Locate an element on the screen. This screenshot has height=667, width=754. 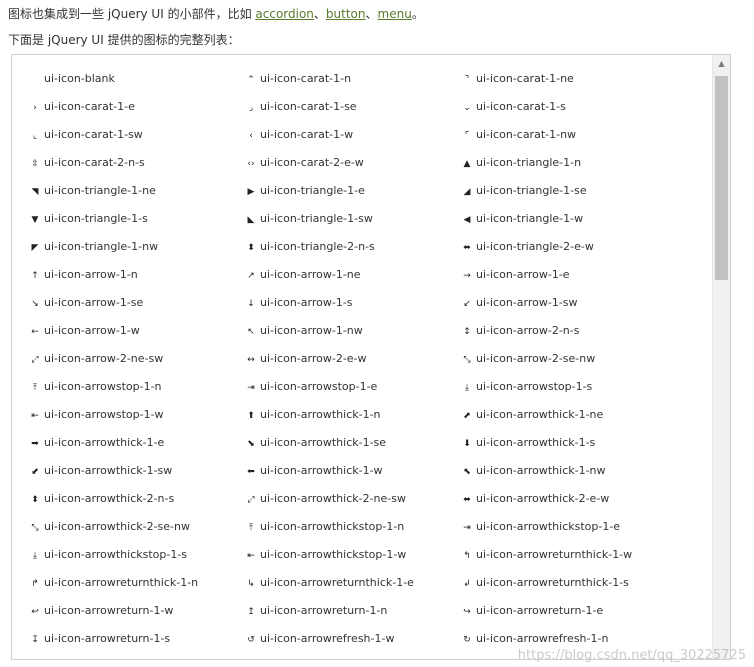
arrow-1-s-icon: ↓ is located at coordinates (251, 304).